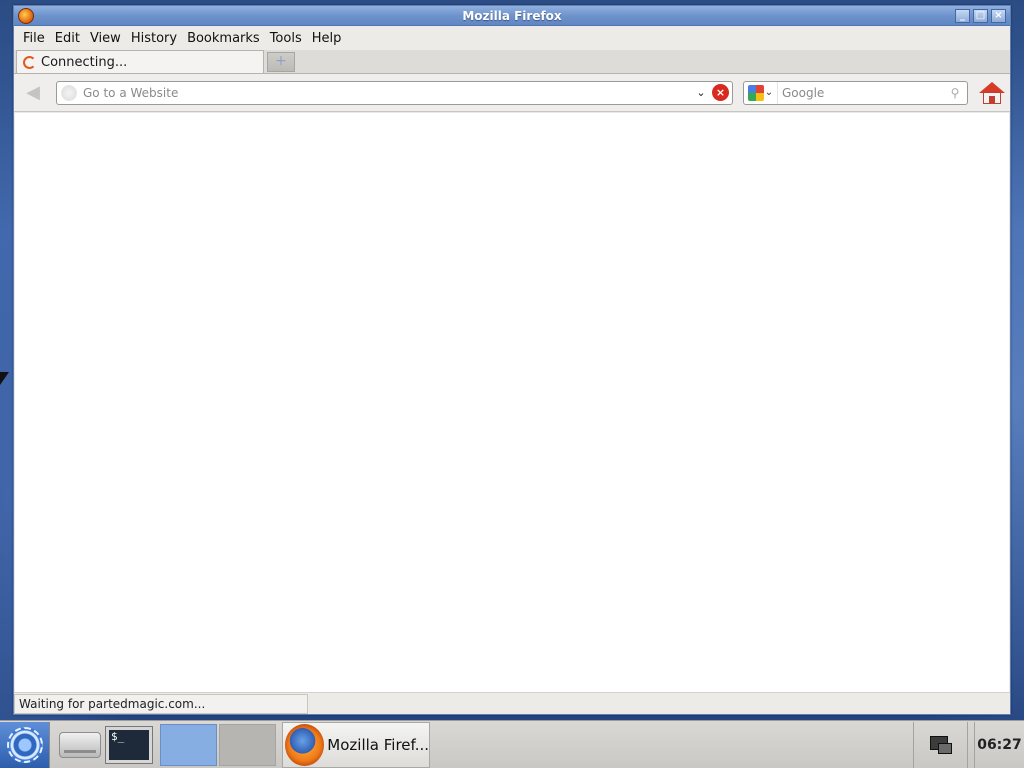 Image resolution: width=1024 pixels, height=768 pixels. I want to click on google-icon, so click(755, 92).